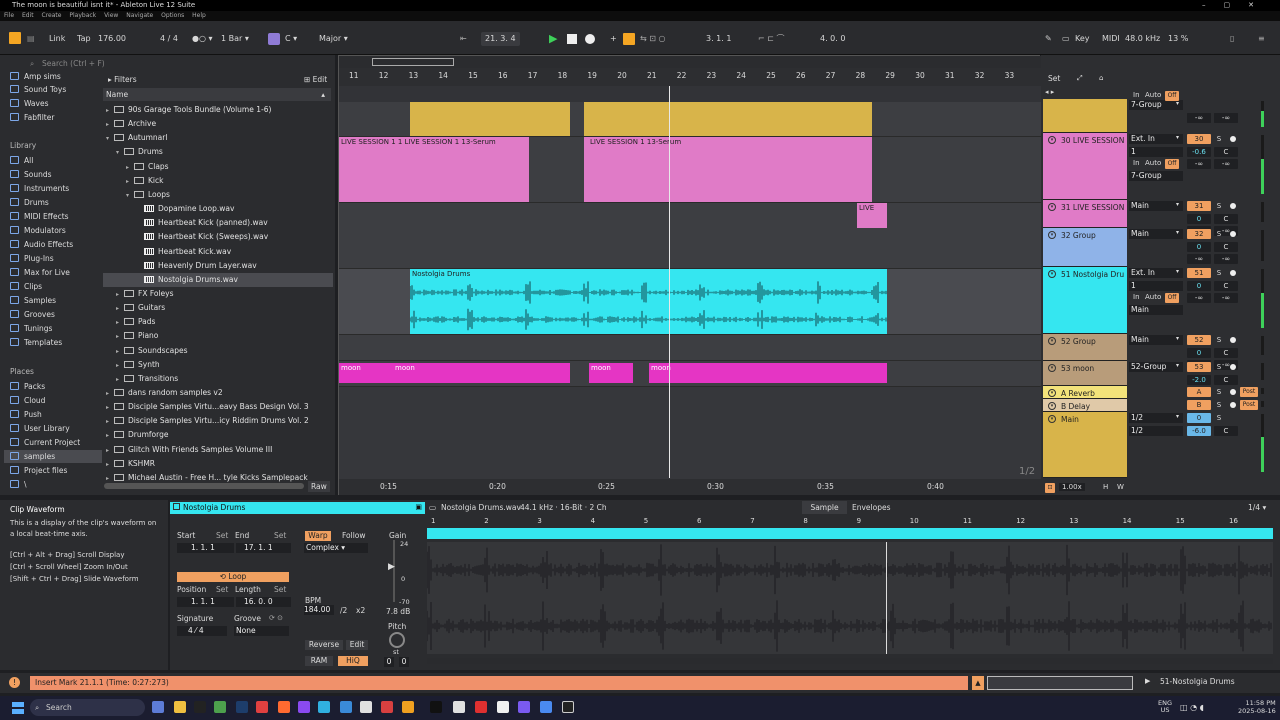  I want to click on time-ruler: 0:15 0:20 0:25 0:30 0:35 0:40, so click(690, 487).